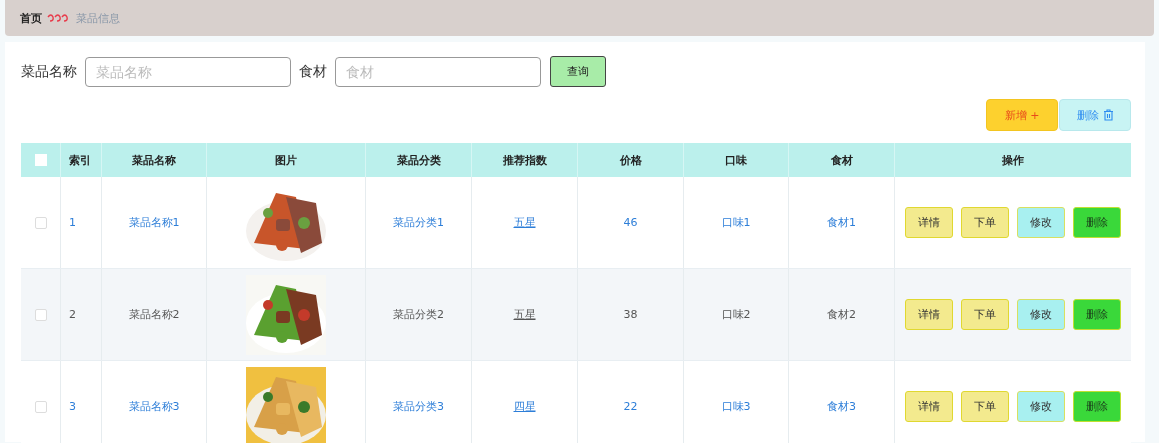  What do you see at coordinates (49, 71) in the screenshot?
I see `field-label: 菜品名称` at bounding box center [49, 71].